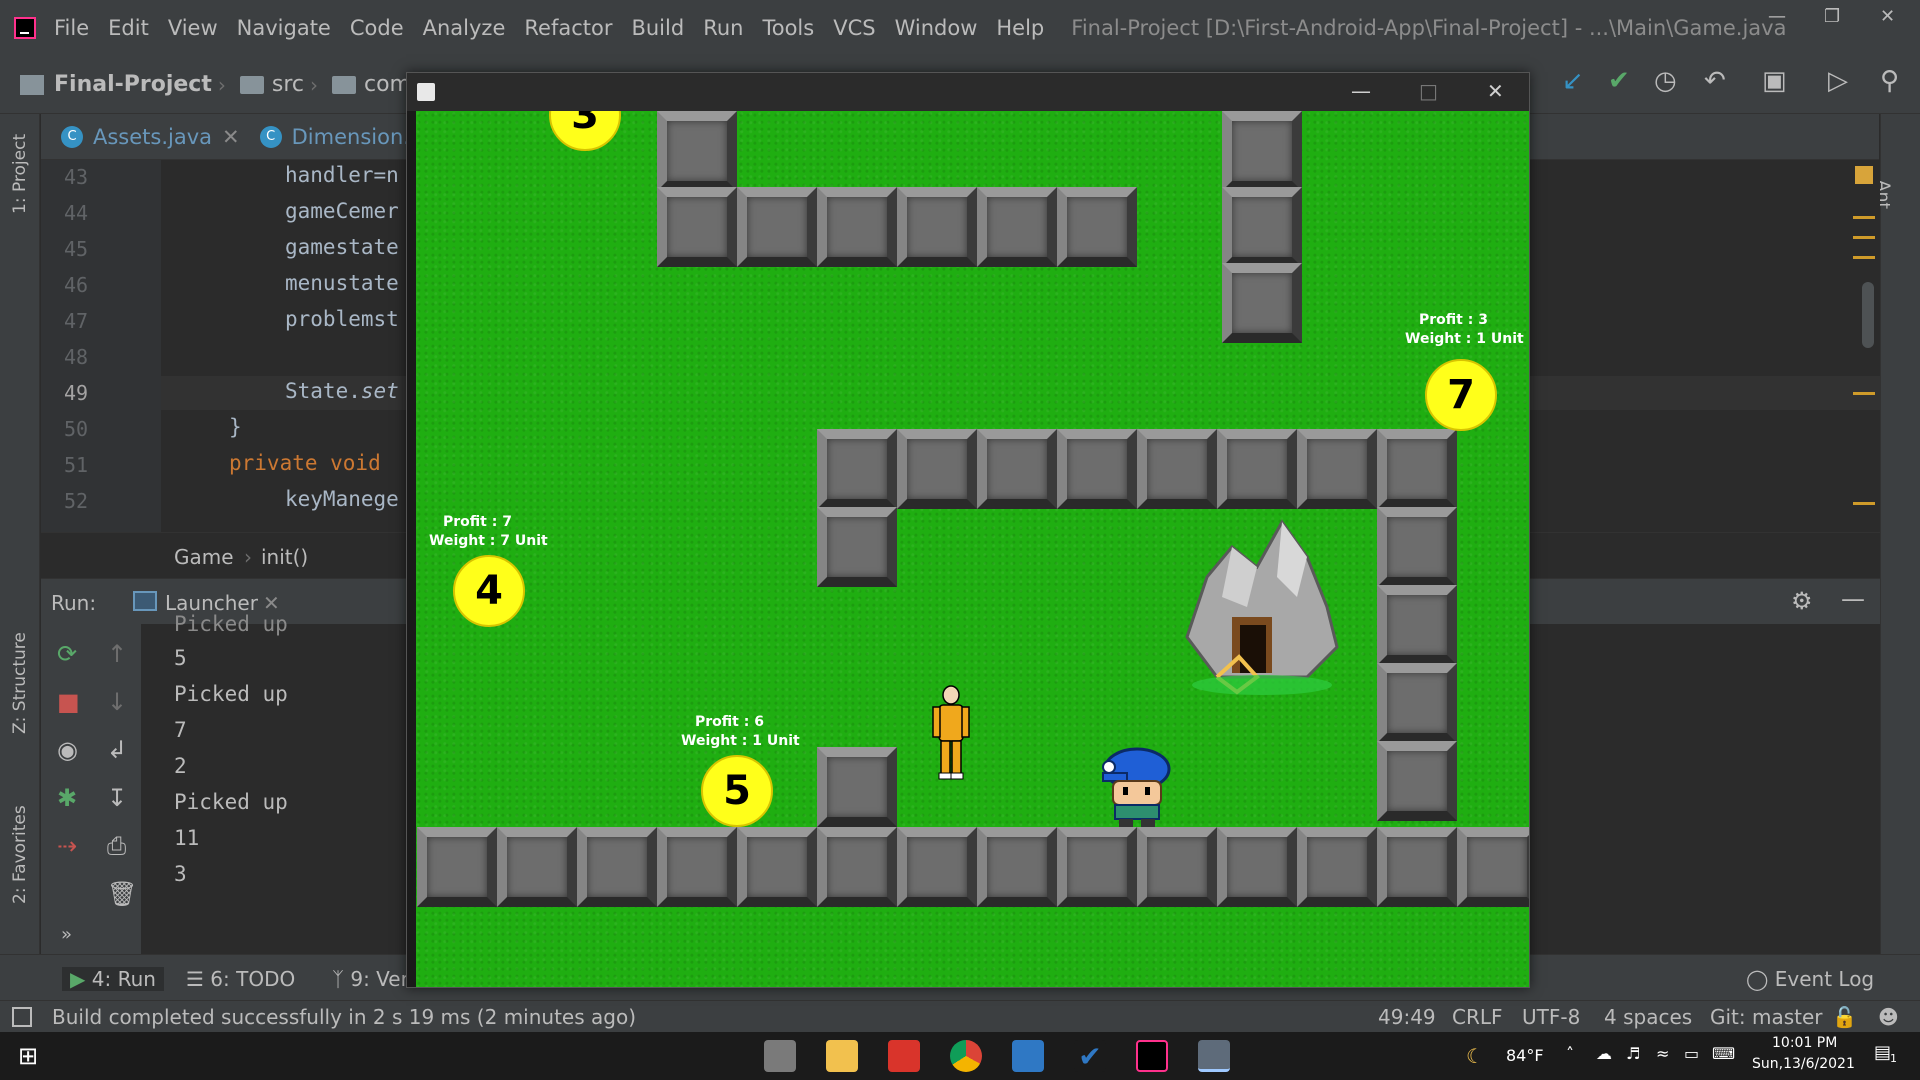 The width and height of the screenshot is (1920, 1080). I want to click on editor-scrollbar, so click(1868, 315).